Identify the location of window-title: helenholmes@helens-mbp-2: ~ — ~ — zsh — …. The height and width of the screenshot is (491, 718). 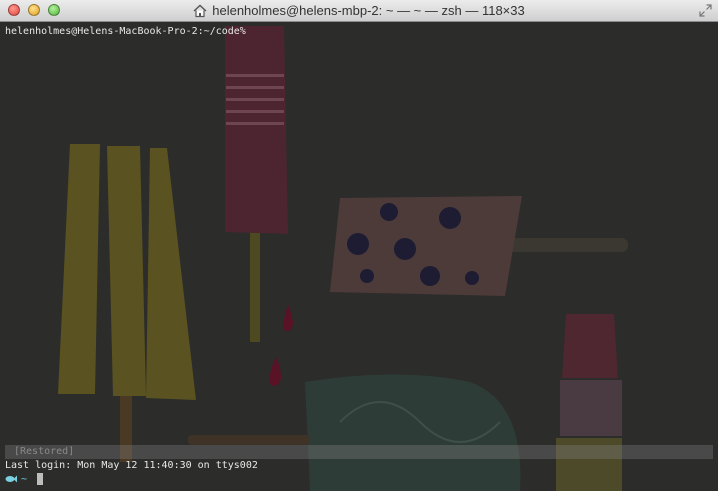
(368, 10).